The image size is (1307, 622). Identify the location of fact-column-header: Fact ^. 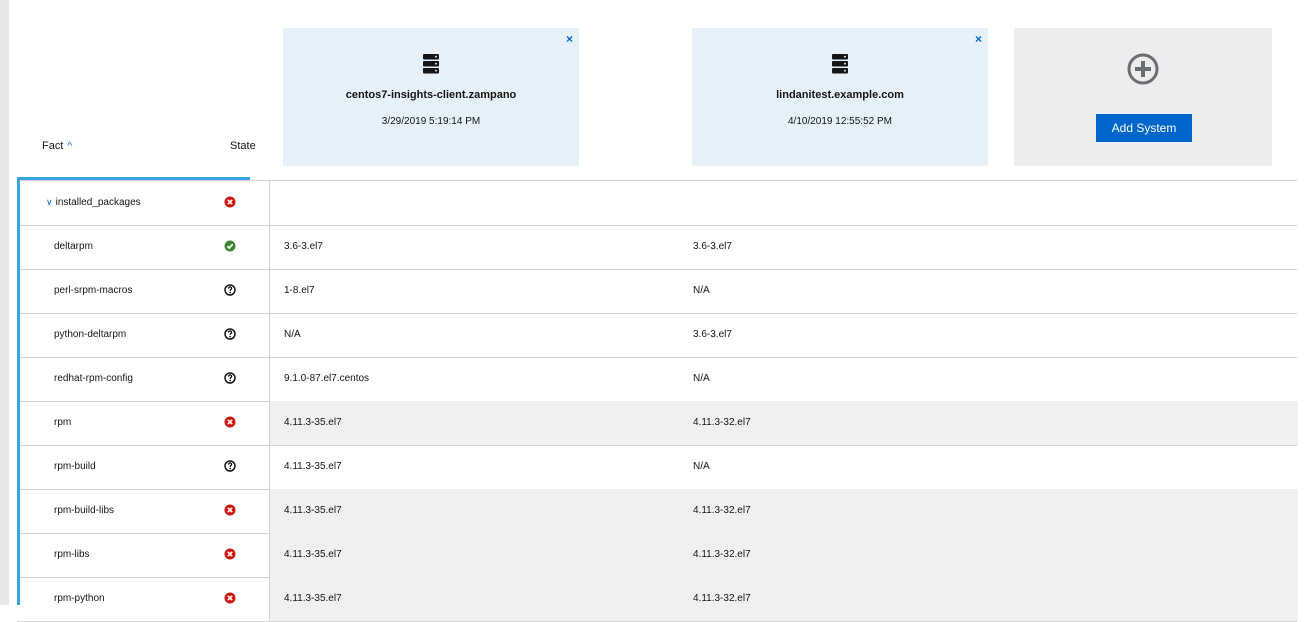
(57, 146).